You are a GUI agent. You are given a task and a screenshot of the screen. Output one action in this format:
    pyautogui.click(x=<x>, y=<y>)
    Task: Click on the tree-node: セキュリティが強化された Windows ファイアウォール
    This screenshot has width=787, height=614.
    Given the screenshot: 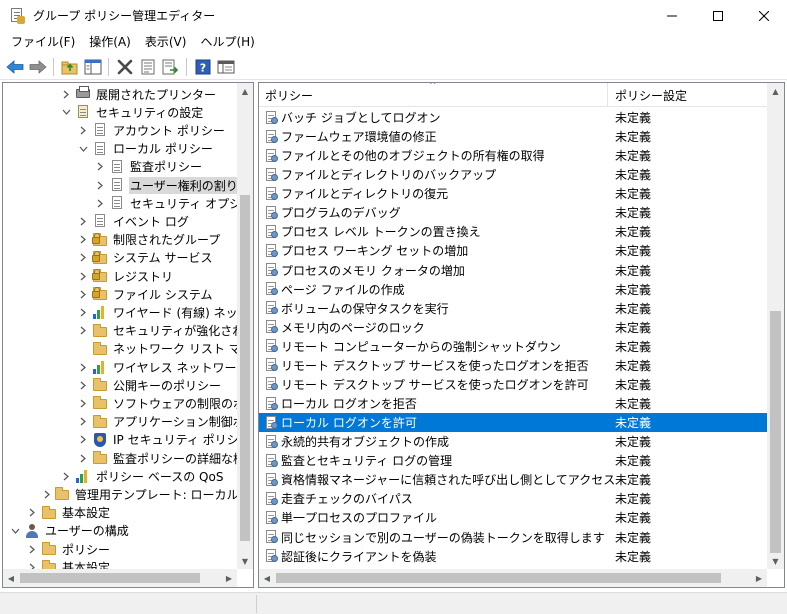 What is the action you would take?
    pyautogui.click(x=157, y=331)
    